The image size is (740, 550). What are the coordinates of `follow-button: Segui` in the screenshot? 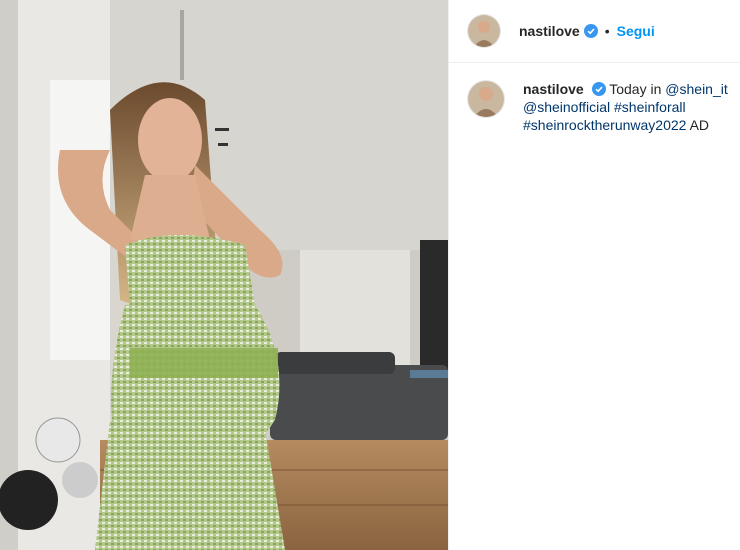 It's located at (636, 31).